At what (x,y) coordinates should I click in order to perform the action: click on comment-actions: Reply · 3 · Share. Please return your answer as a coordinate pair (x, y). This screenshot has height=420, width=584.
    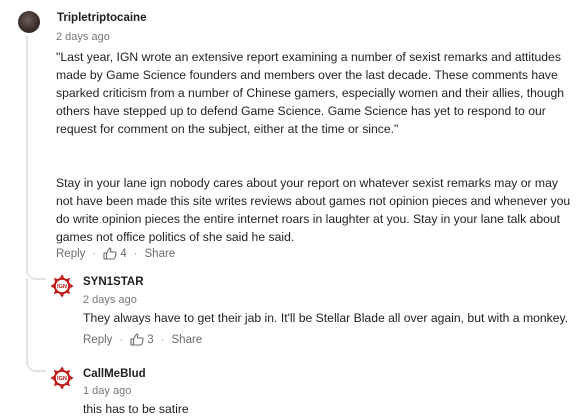
    Looking at the image, I should click on (142, 339).